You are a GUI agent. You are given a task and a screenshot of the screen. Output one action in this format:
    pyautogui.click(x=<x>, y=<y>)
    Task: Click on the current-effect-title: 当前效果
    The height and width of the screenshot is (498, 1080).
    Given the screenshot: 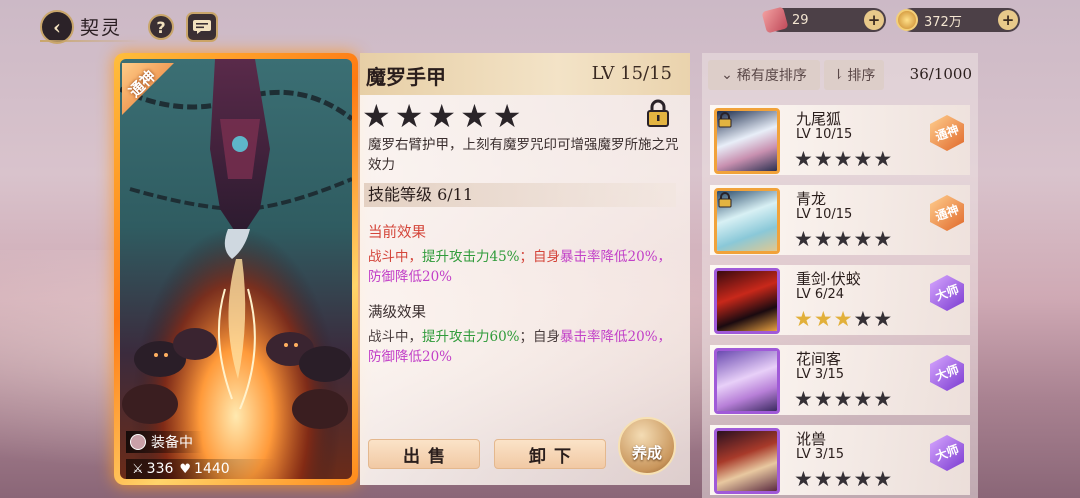 What is the action you would take?
    pyautogui.click(x=397, y=233)
    